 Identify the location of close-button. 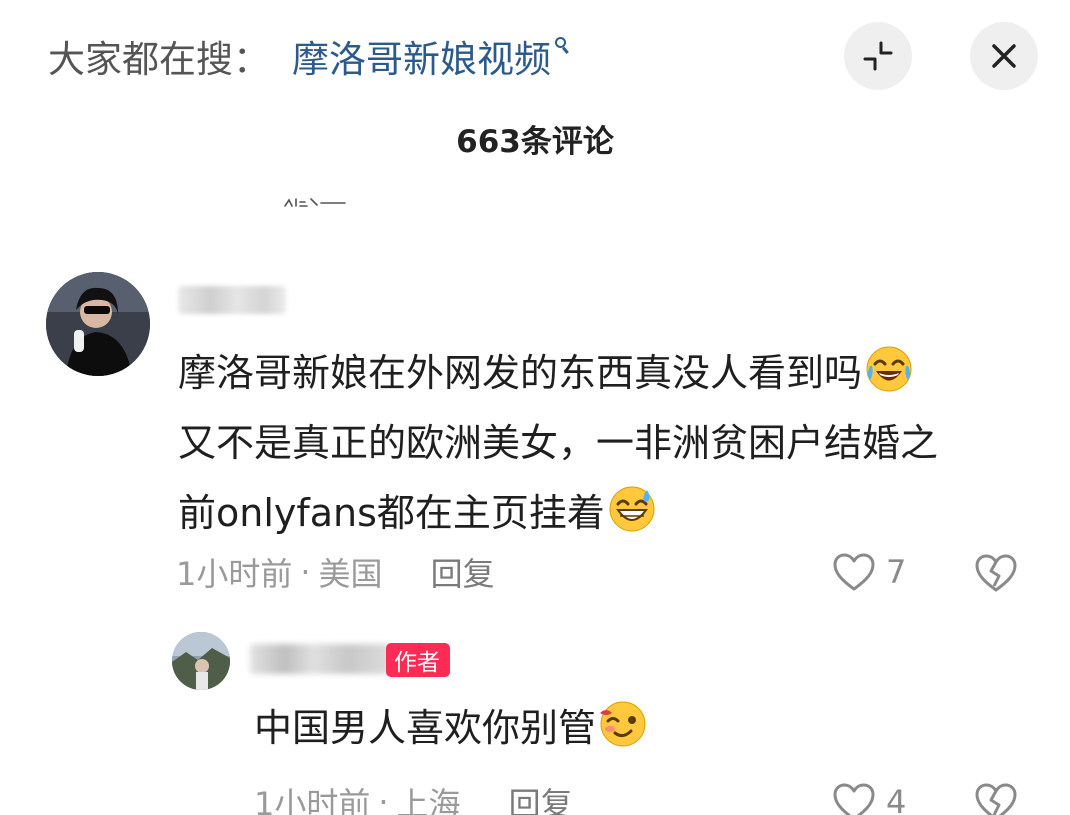
(1004, 56).